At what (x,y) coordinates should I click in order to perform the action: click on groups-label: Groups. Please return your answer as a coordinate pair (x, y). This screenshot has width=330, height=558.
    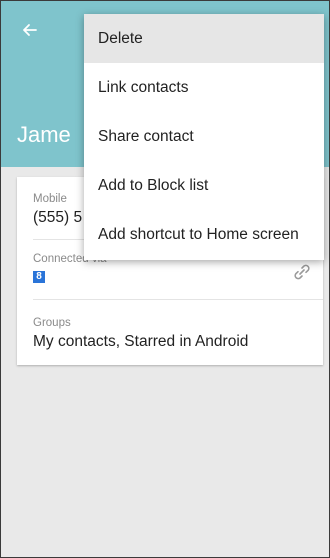
    Looking at the image, I should click on (52, 323).